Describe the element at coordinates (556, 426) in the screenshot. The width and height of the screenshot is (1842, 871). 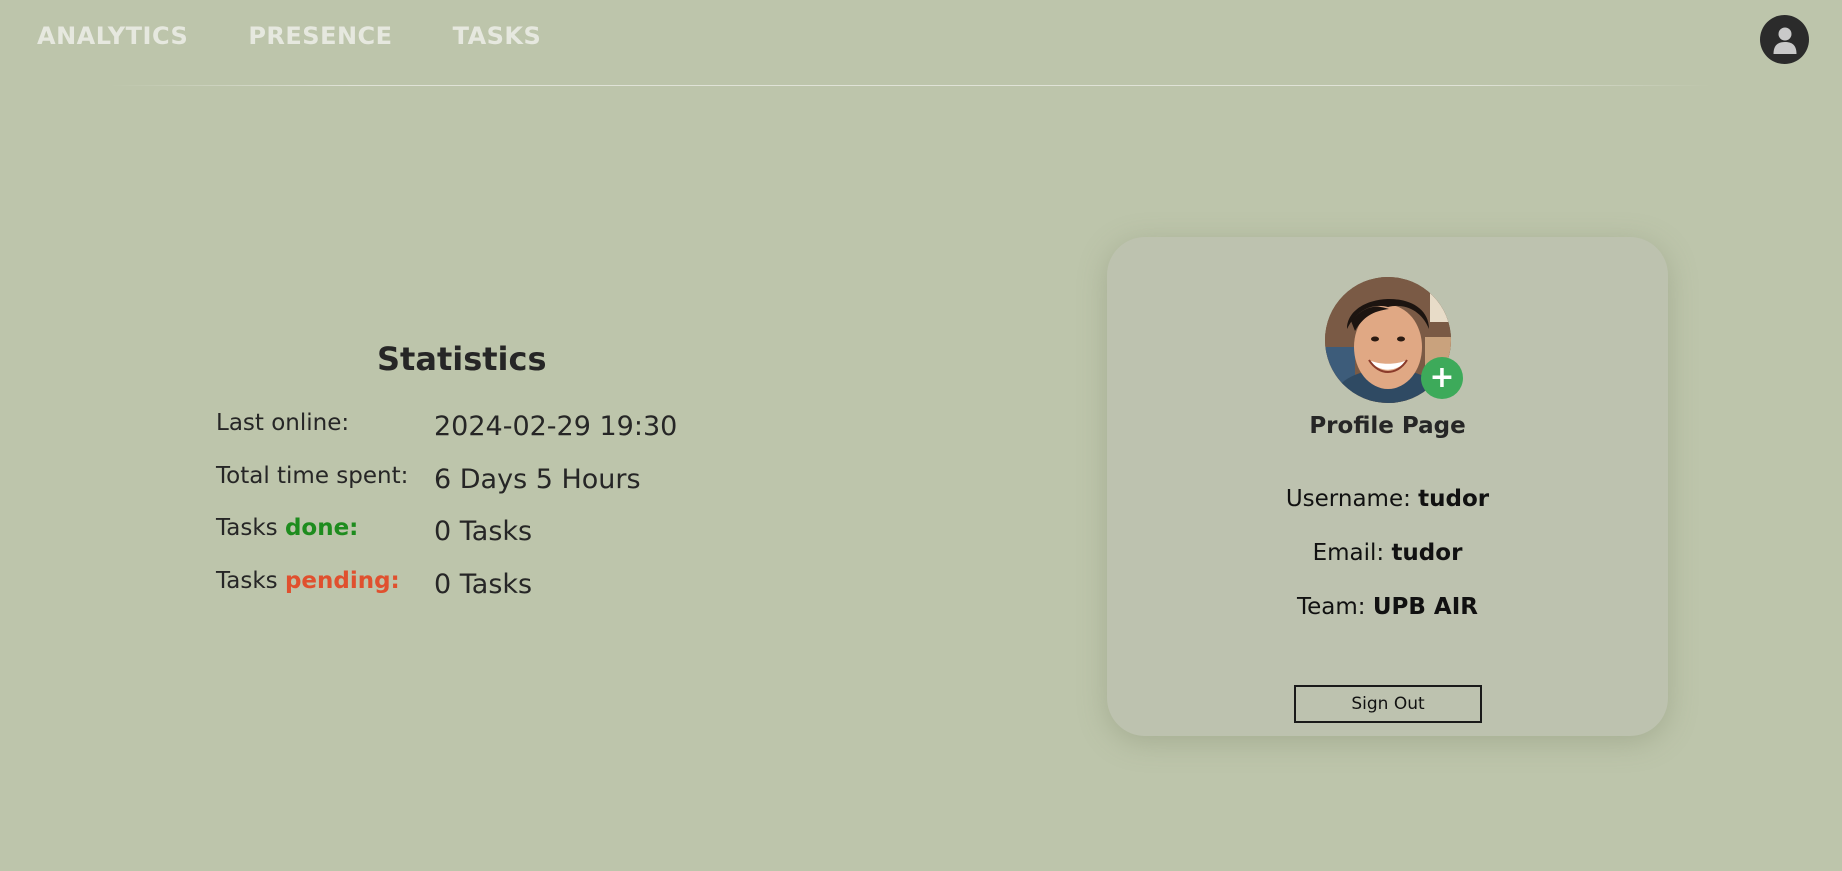
I see `stat-value-last-online: 2024-02-29 19:30` at that location.